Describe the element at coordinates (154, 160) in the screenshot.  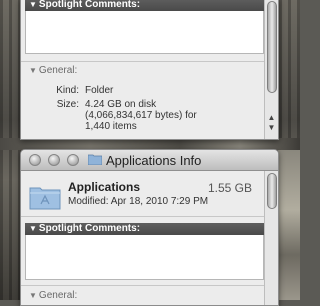
I see `window-title: Applications Info` at that location.